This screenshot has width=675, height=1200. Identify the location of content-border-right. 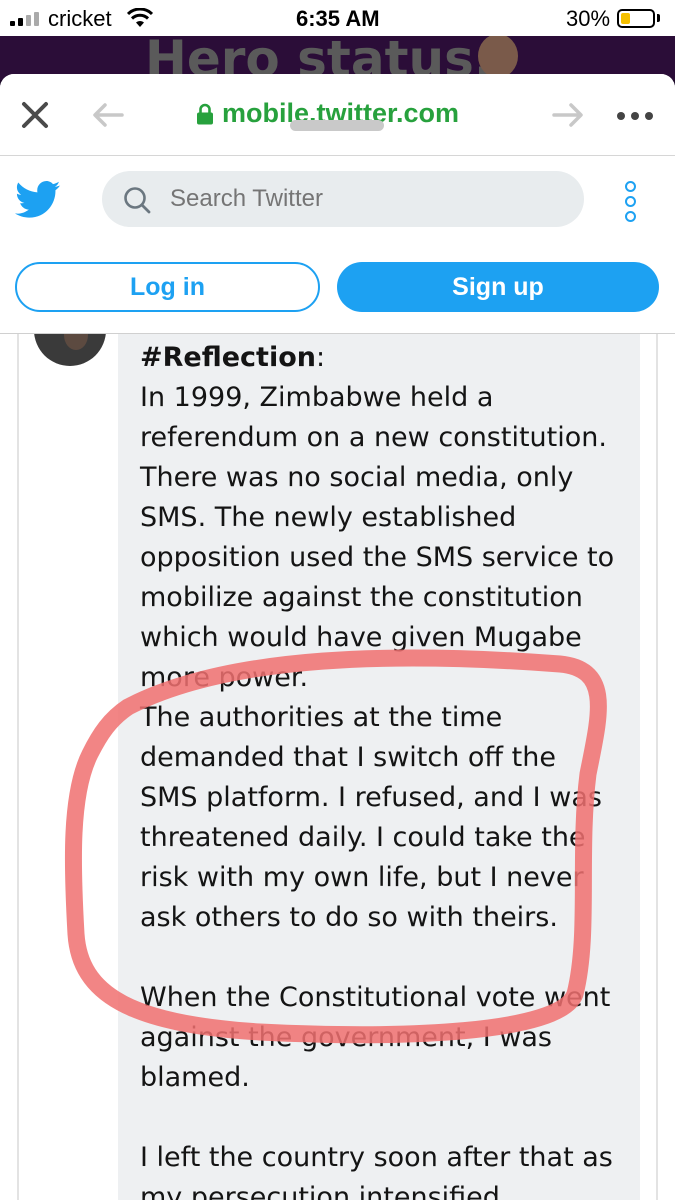
(657, 767).